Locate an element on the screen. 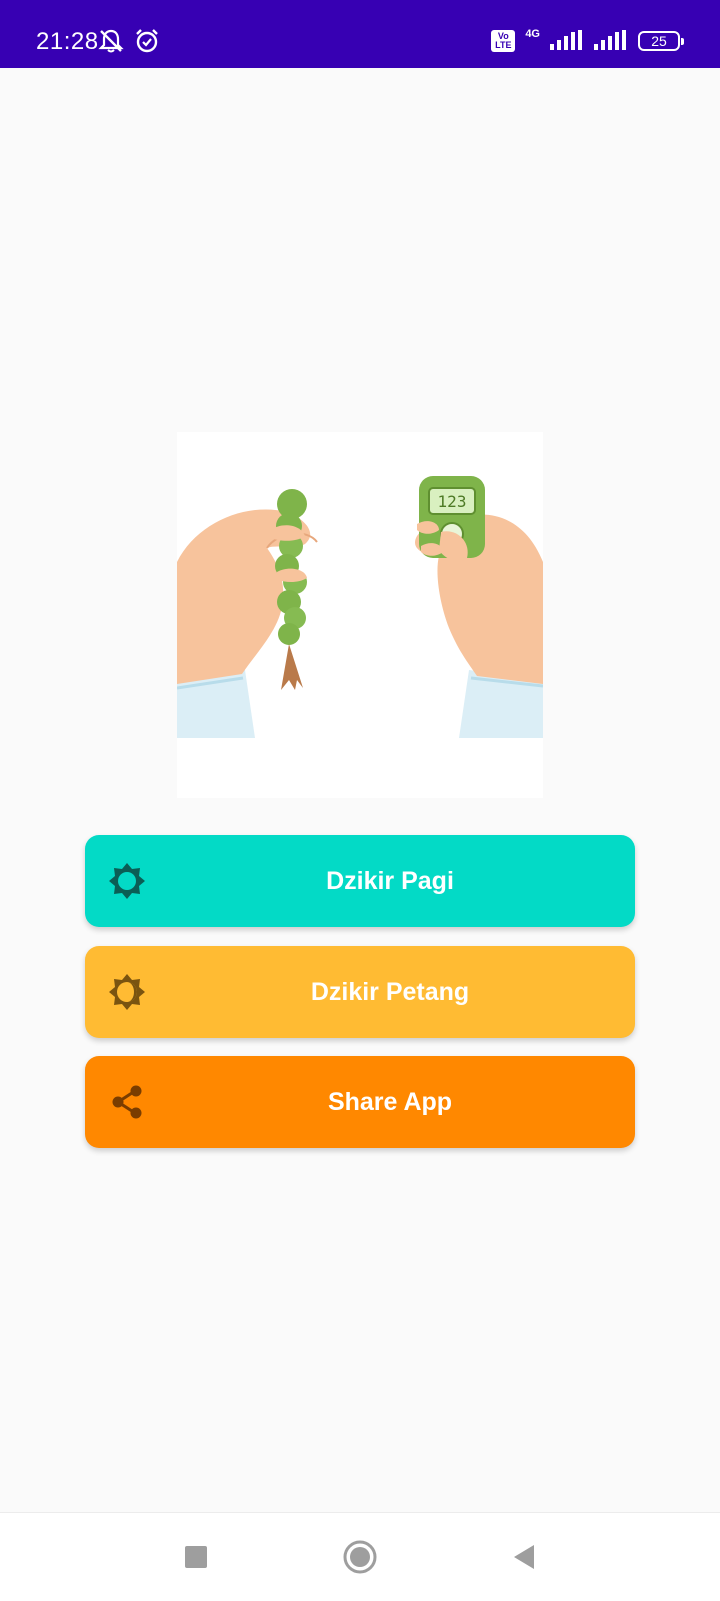 This screenshot has height=1601, width=720. sun-icon is located at coordinates (127, 881).